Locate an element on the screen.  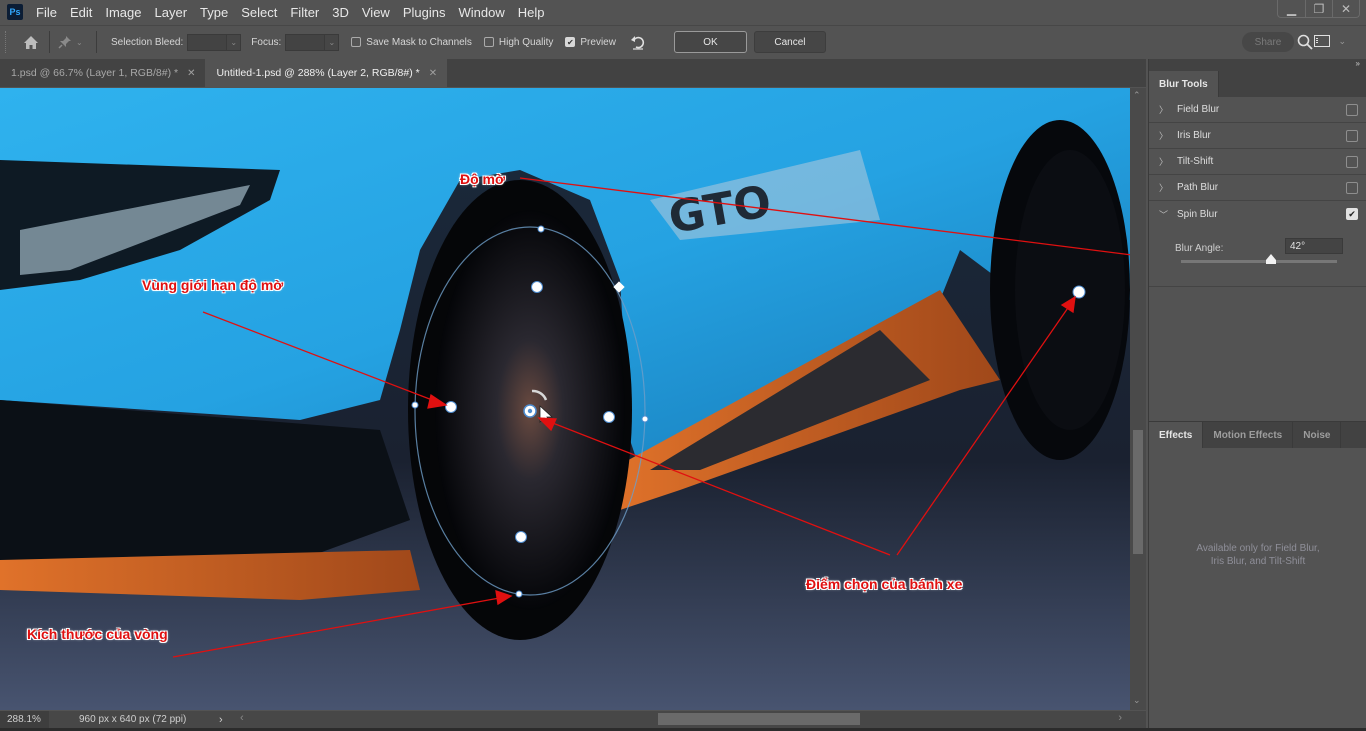
vertical-scroll-thumb is located at coordinates (1138, 492).